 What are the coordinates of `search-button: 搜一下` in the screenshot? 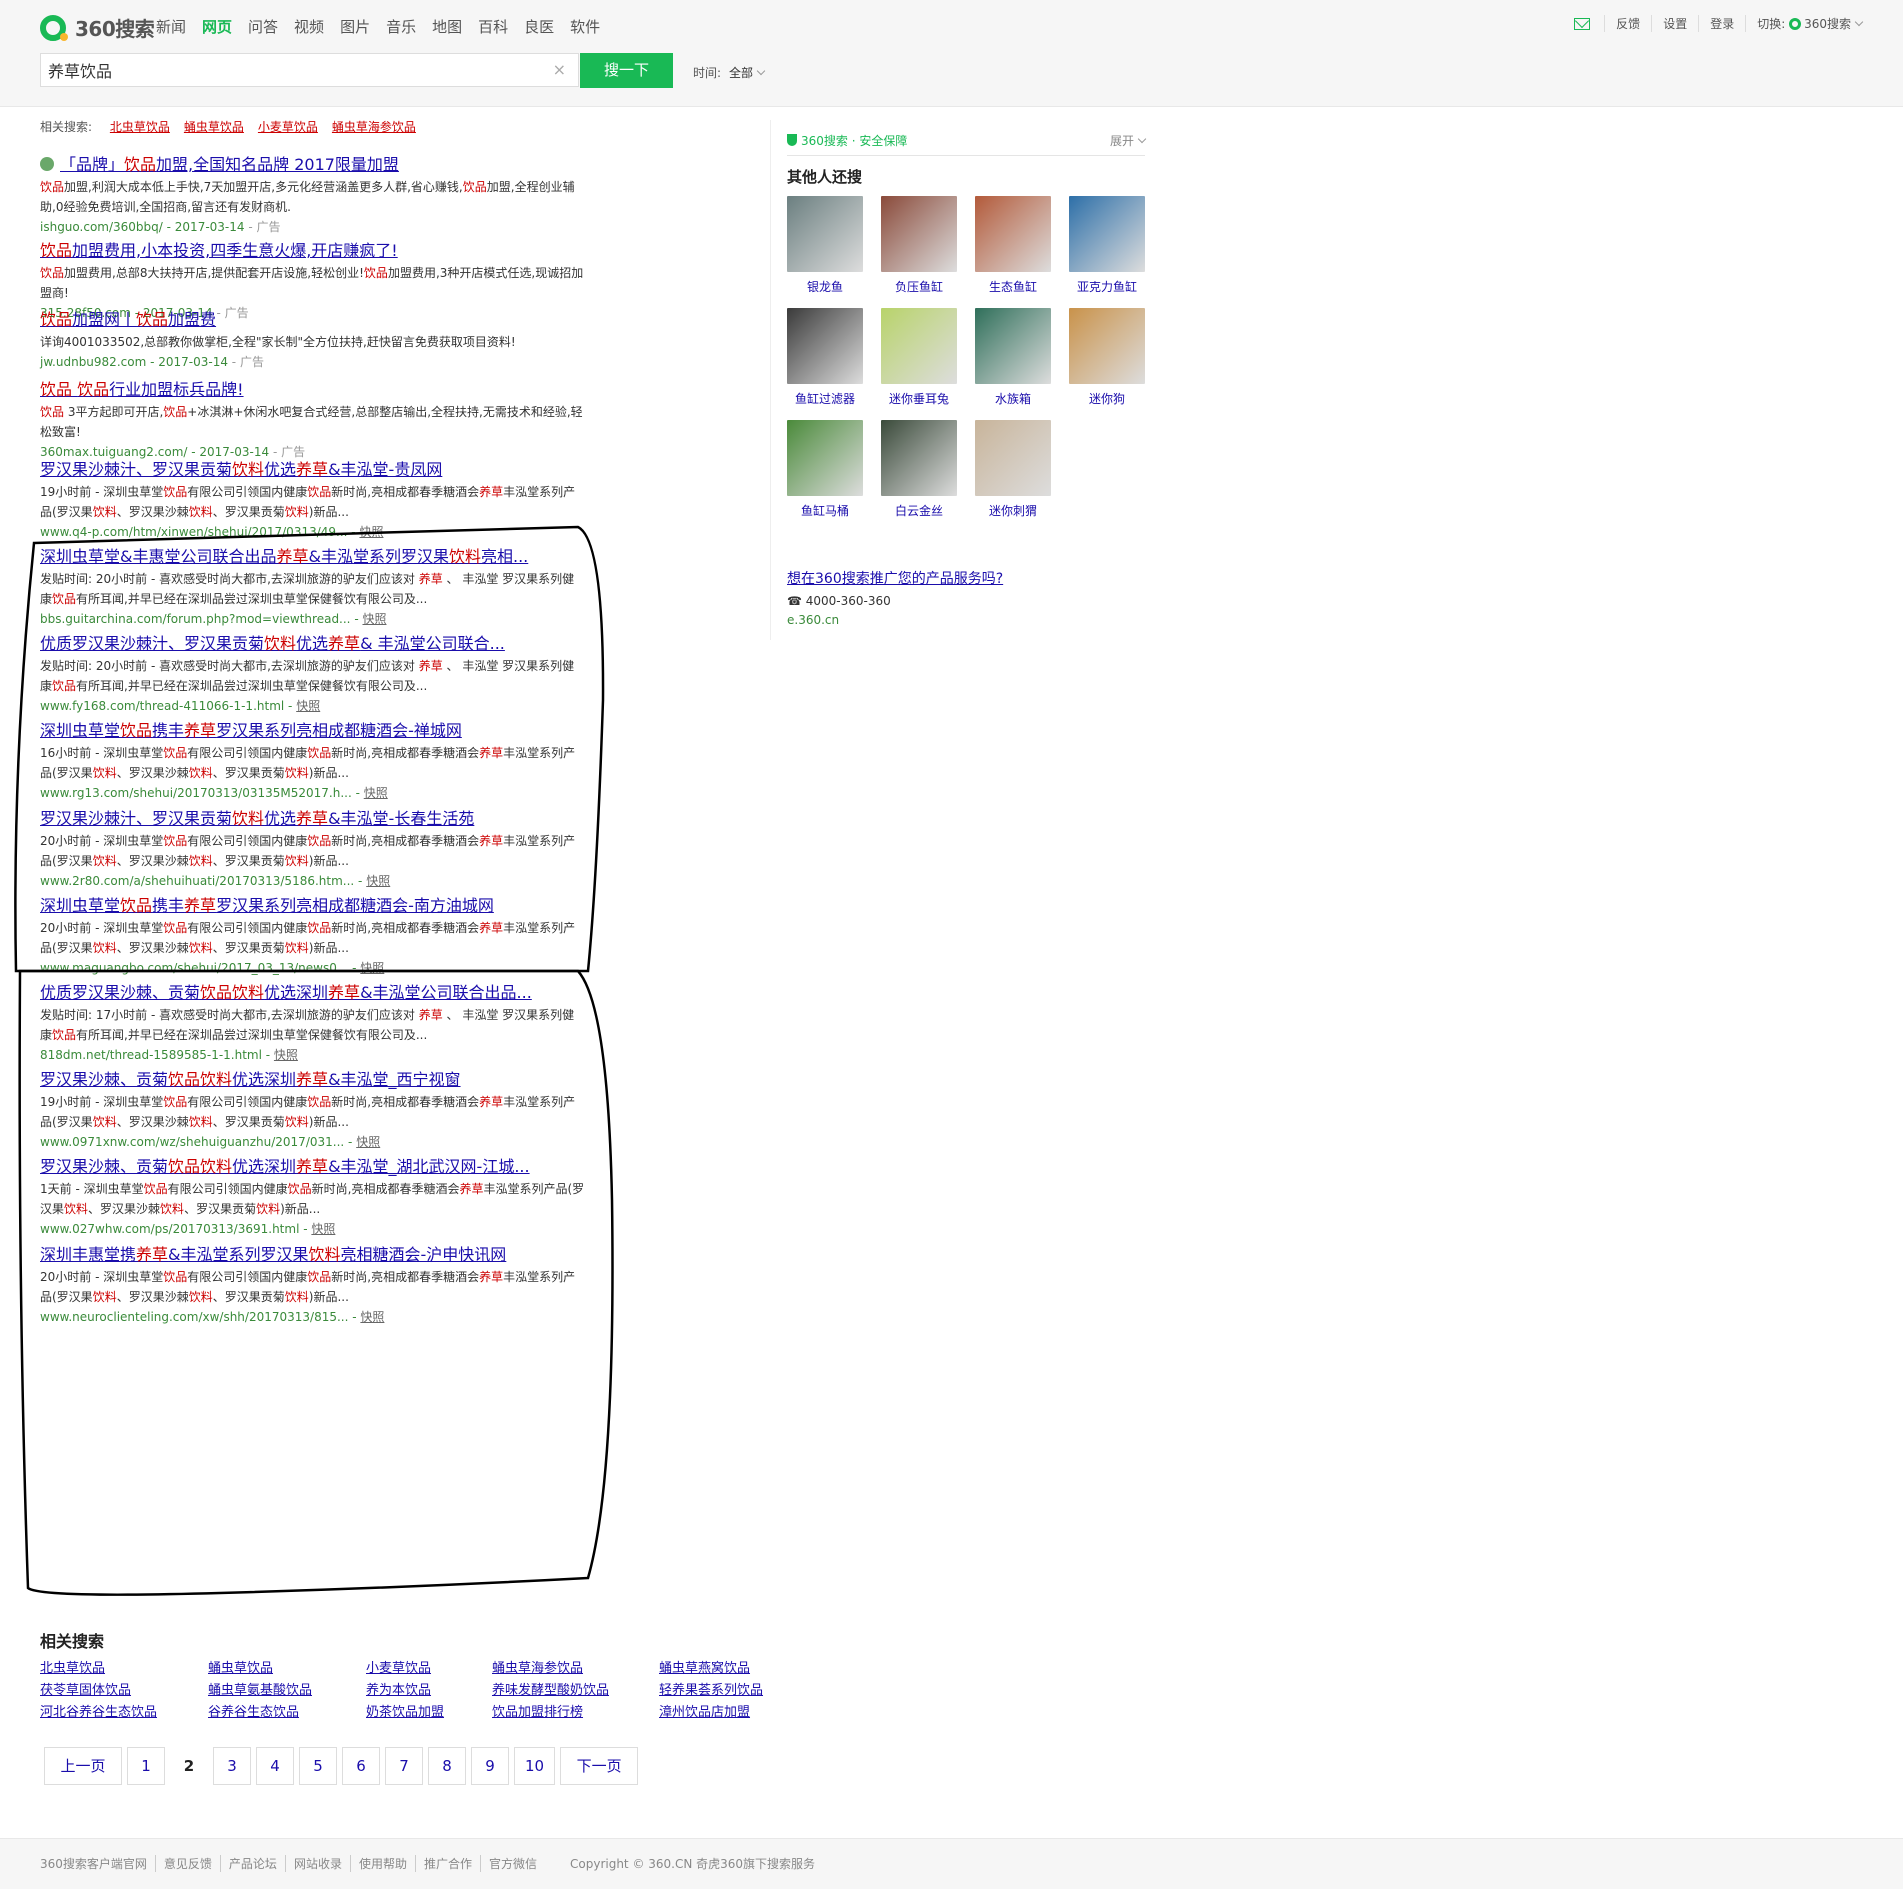 It's located at (626, 70).